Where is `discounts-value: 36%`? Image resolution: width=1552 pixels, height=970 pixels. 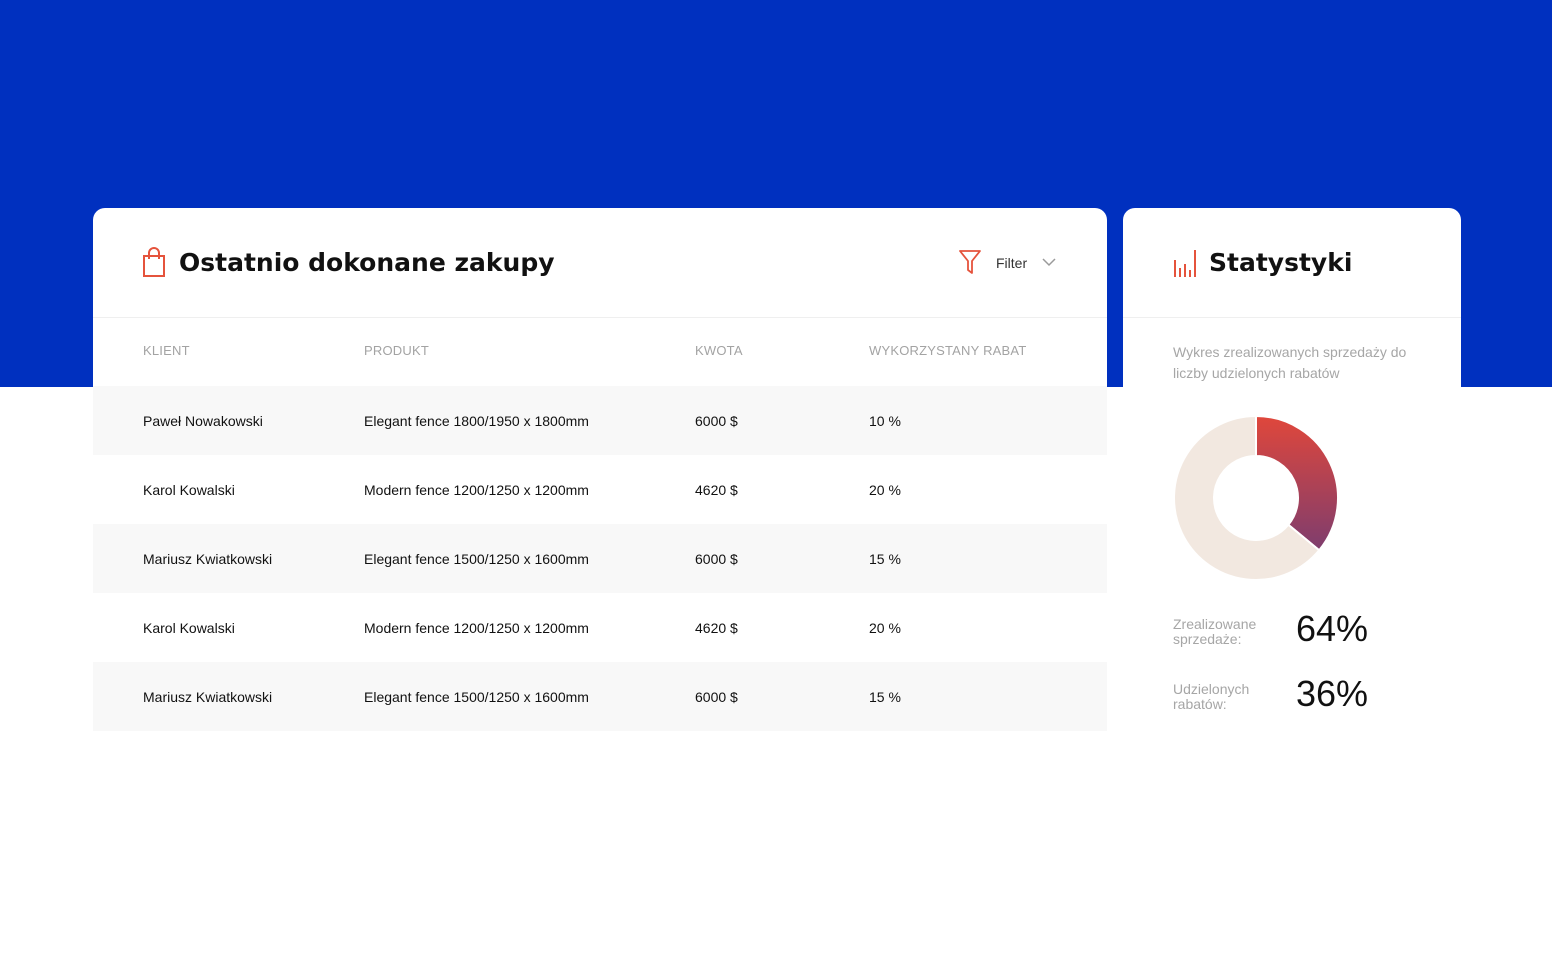
discounts-value: 36% is located at coordinates (1332, 693).